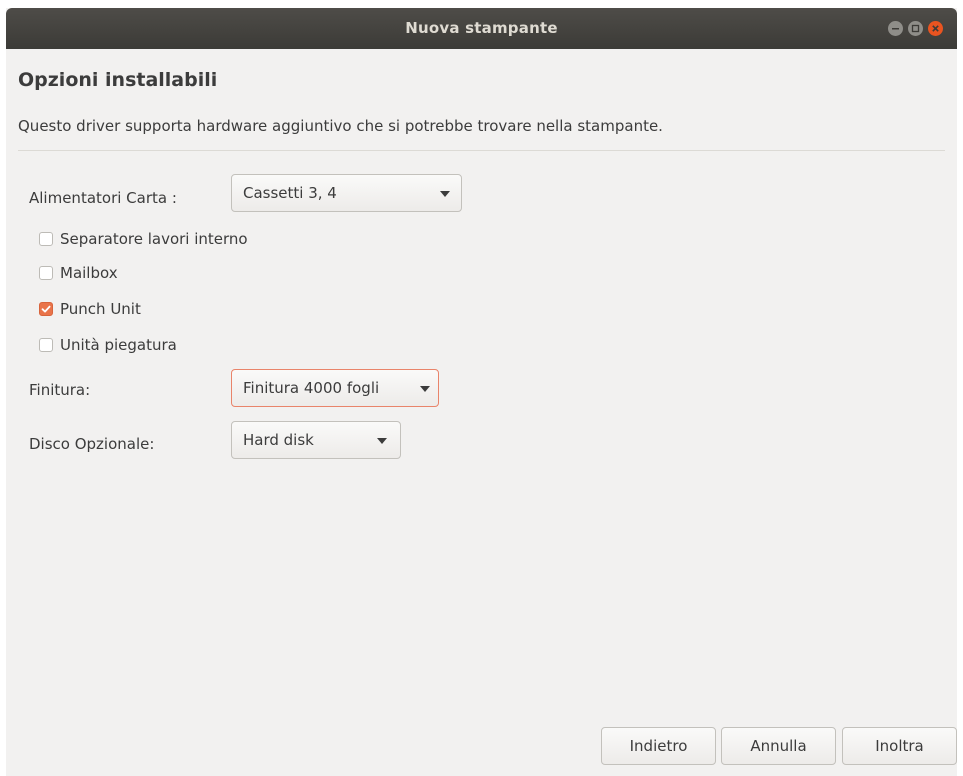  What do you see at coordinates (100, 309) in the screenshot?
I see `checkbox-label: Punch Unit` at bounding box center [100, 309].